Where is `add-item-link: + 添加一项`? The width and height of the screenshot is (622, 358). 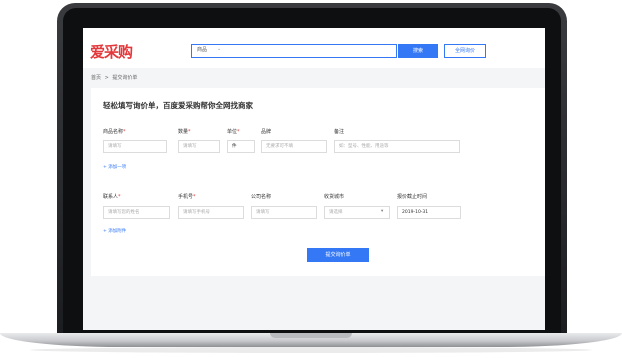 add-item-link: + 添加一项 is located at coordinates (114, 167).